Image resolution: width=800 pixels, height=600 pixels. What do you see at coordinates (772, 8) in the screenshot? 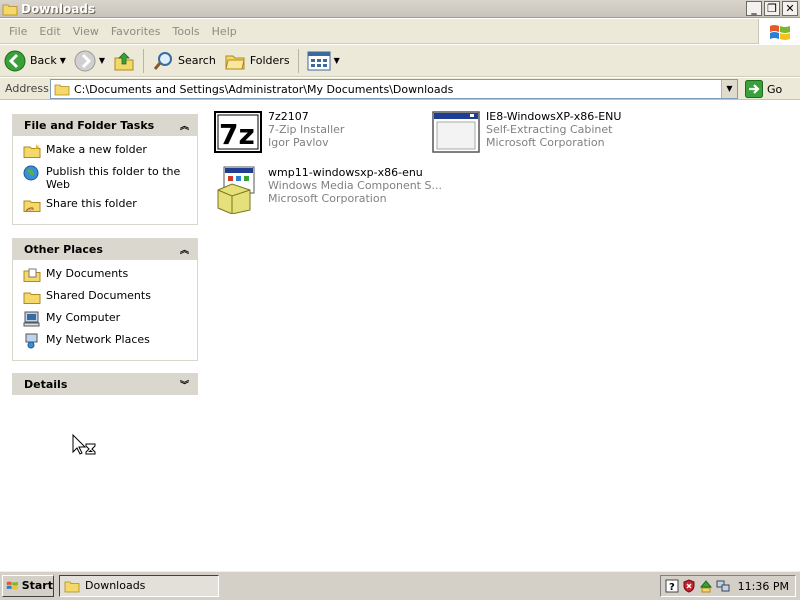
I see `restore-button: ❐` at bounding box center [772, 8].